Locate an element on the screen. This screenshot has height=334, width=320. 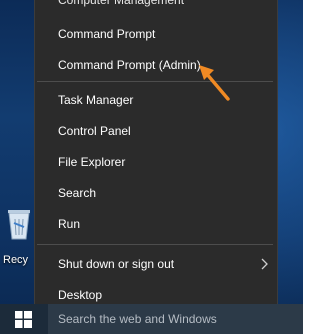
annotation-arrow-icon is located at coordinates (214, 83).